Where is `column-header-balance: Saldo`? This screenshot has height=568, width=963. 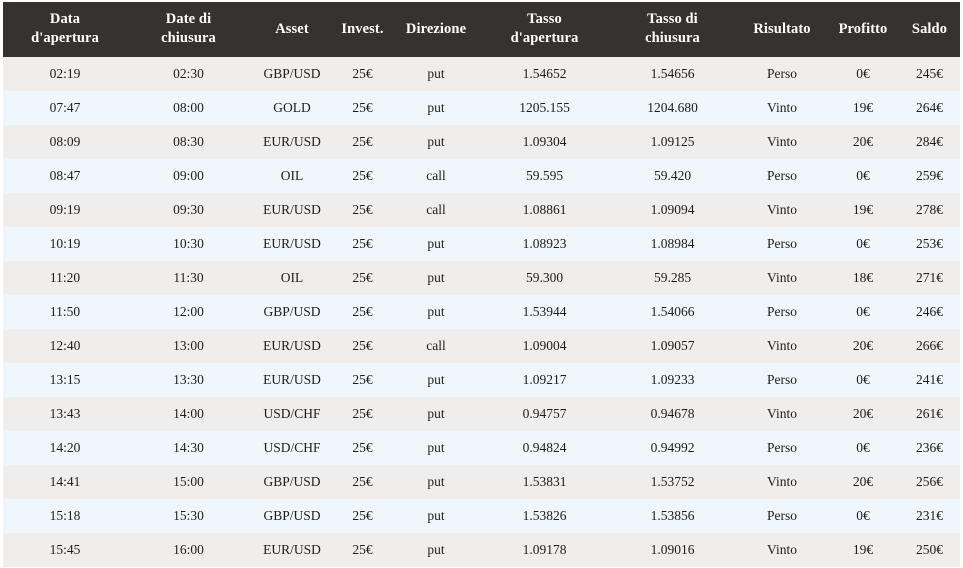 column-header-balance: Saldo is located at coordinates (929, 30).